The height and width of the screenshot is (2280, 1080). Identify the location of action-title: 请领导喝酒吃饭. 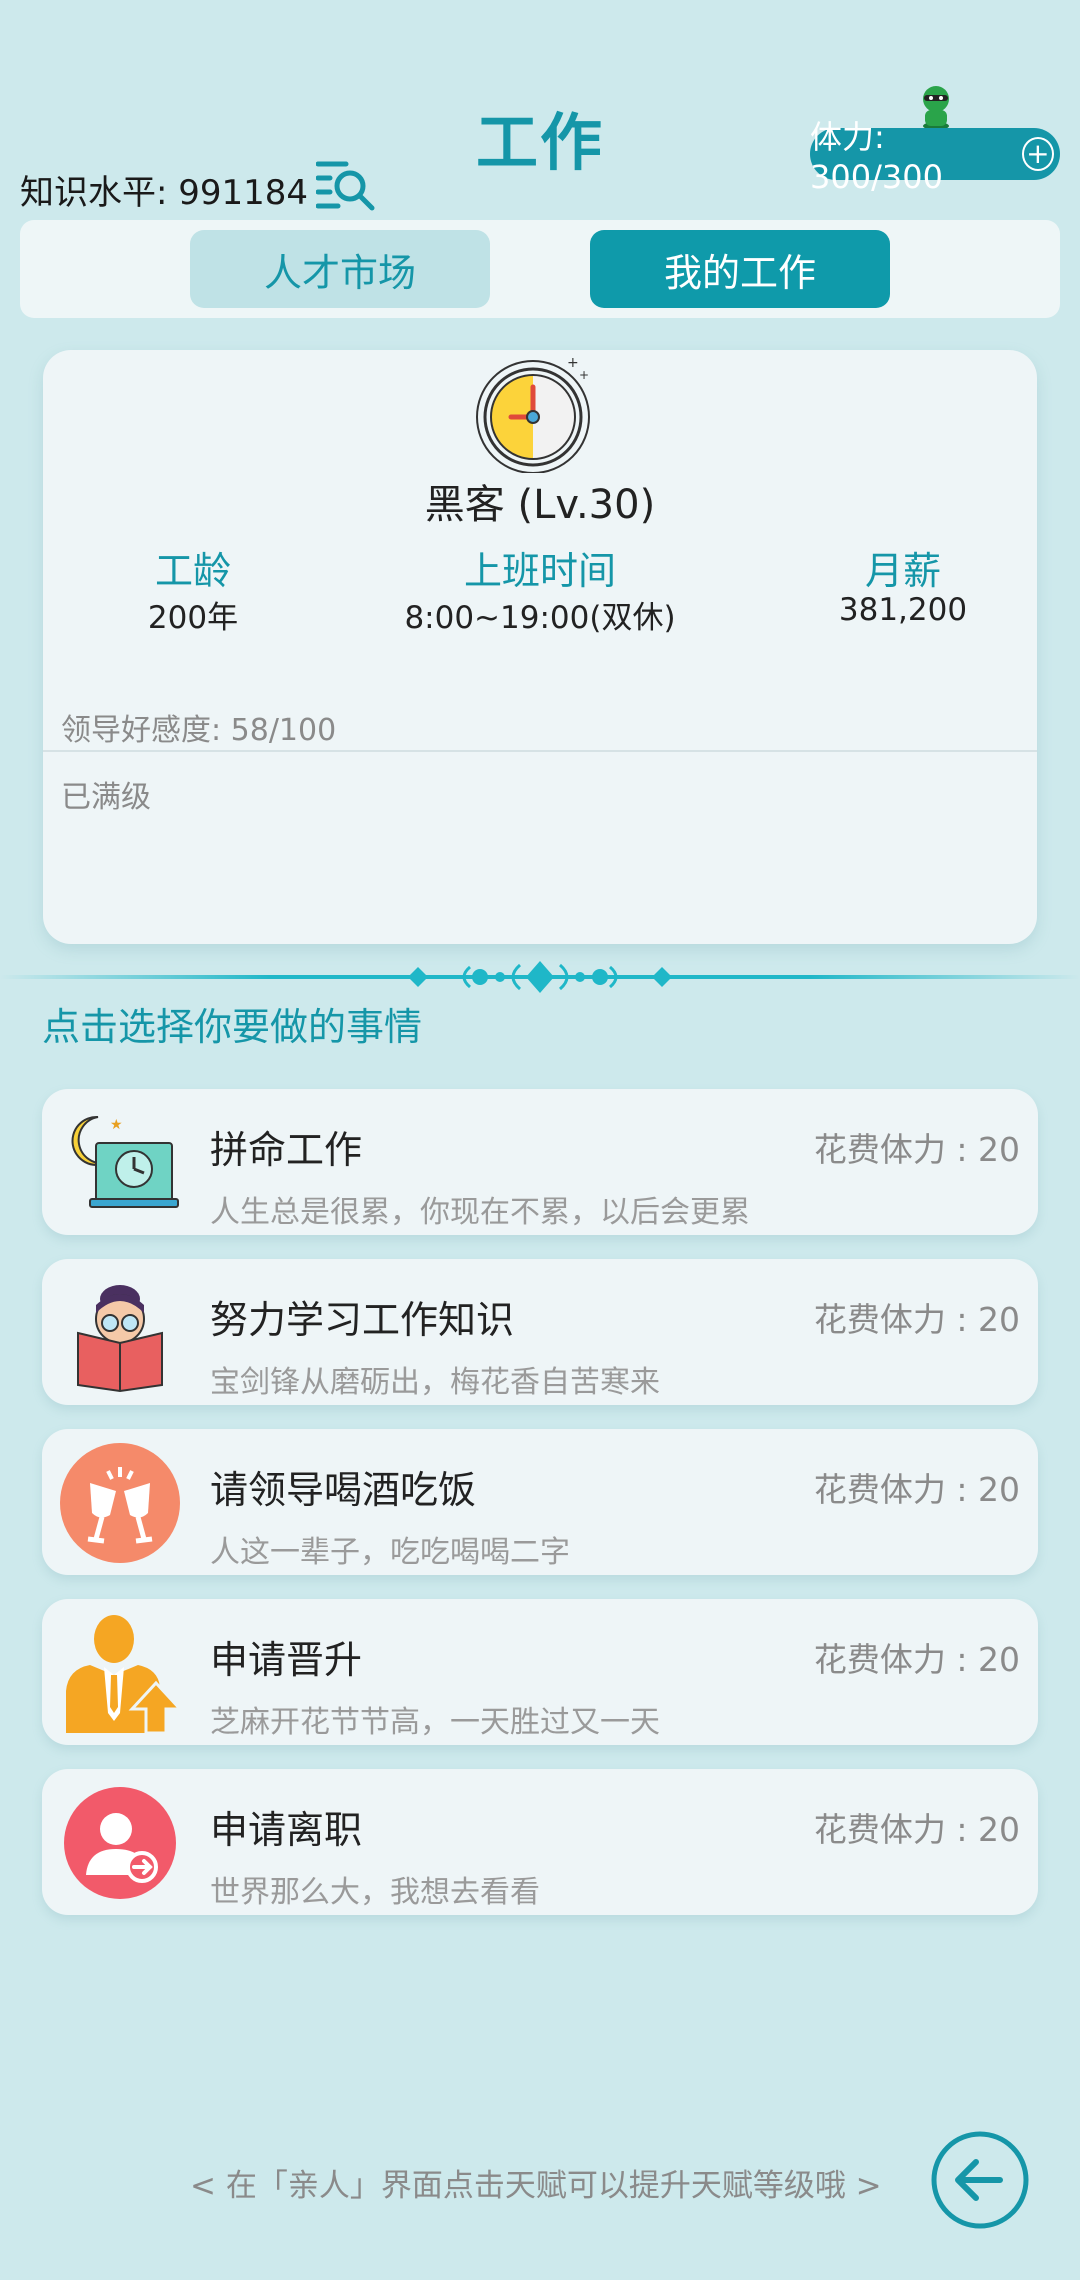
(343, 1490).